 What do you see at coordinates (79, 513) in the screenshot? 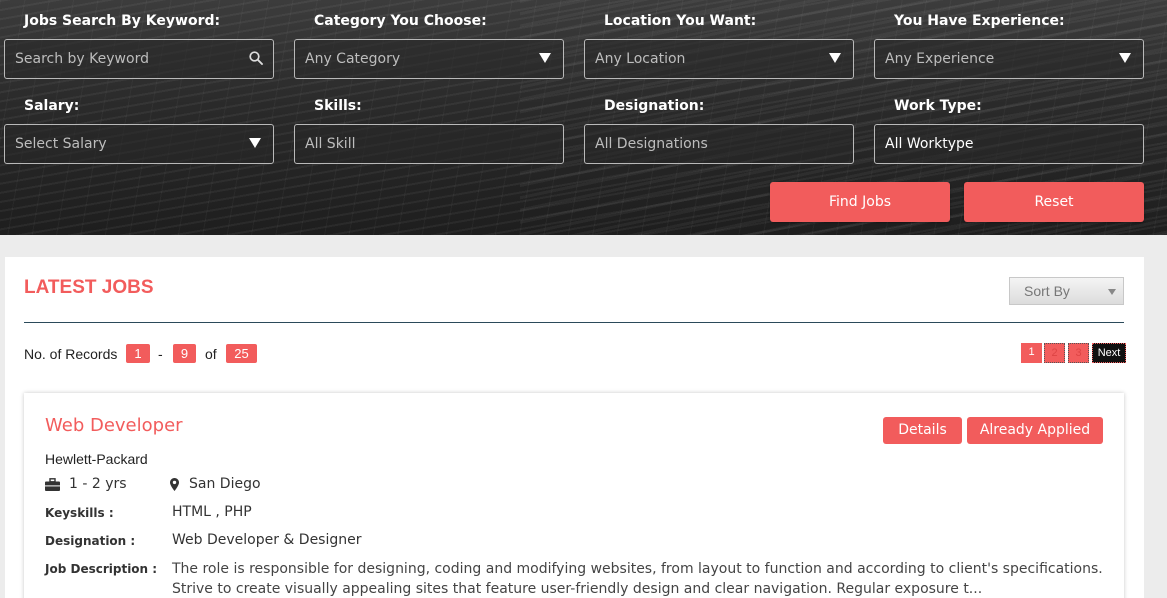
I see `keyskills-label: Keyskills :` at bounding box center [79, 513].